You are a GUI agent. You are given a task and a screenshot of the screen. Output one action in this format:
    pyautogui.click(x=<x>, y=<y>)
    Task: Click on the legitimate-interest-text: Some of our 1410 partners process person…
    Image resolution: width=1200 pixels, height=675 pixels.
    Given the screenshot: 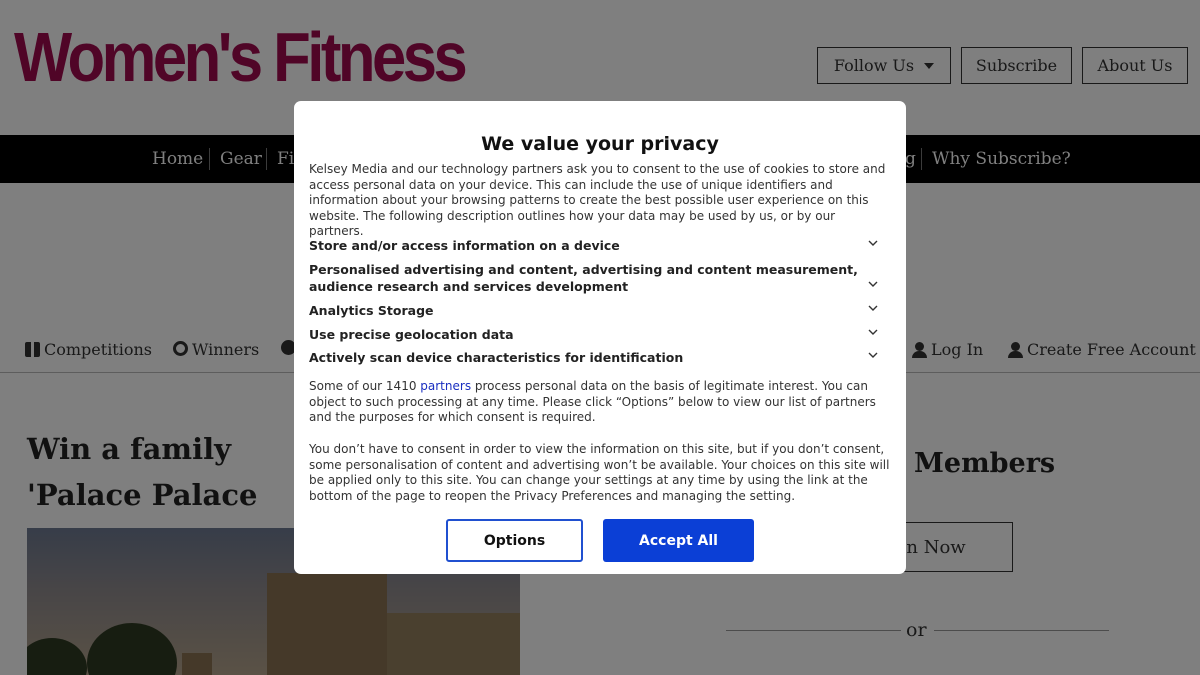 What is the action you would take?
    pyautogui.click(x=601, y=402)
    